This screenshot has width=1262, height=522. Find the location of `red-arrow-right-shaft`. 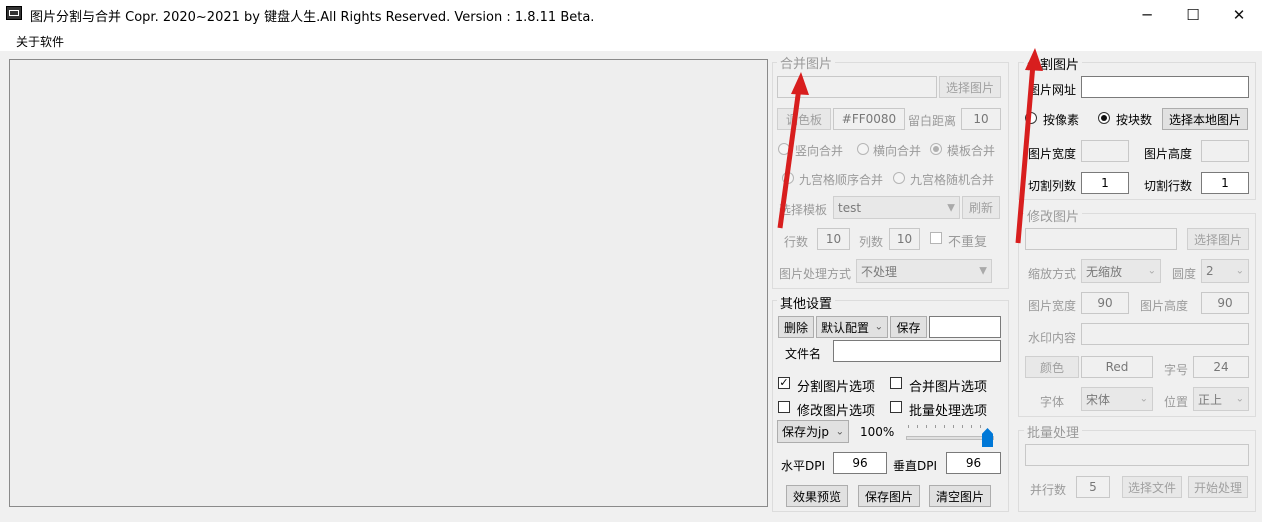

red-arrow-right-shaft is located at coordinates (1025, 153).